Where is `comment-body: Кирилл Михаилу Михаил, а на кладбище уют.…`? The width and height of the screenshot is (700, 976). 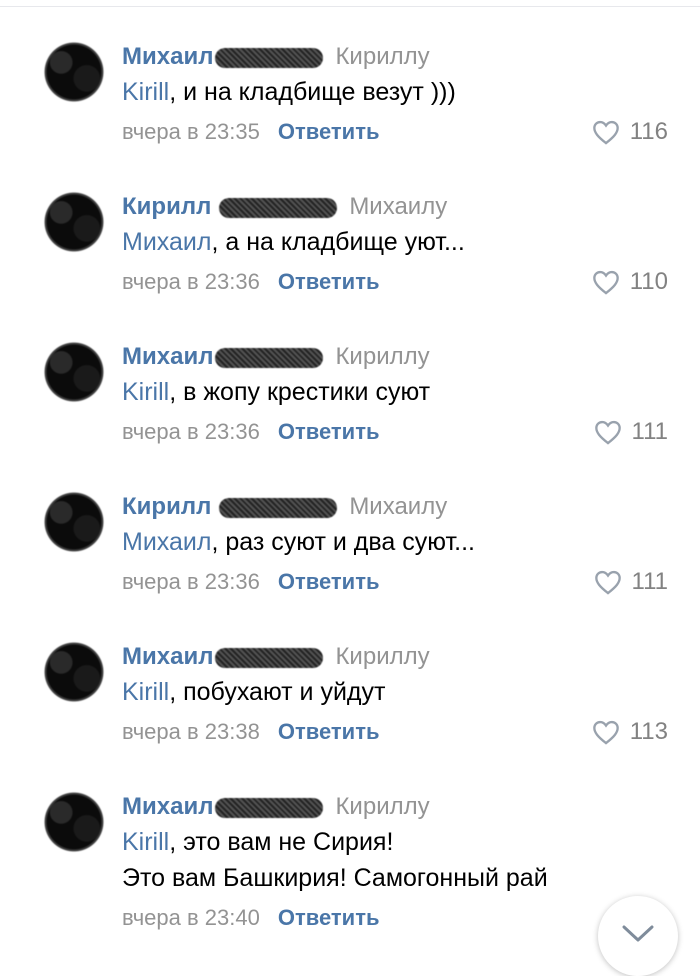
comment-body: Кирилл Михаилу Михаил, а на кладбище уют.… is located at coordinates (402, 245).